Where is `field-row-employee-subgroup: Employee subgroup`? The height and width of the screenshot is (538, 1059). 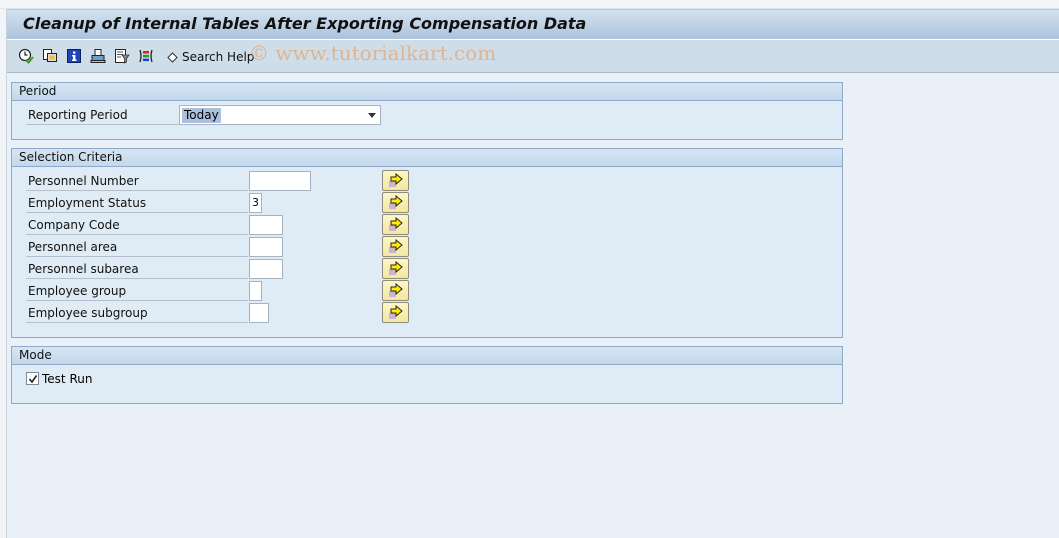 field-row-employee-subgroup: Employee subgroup is located at coordinates (226, 312).